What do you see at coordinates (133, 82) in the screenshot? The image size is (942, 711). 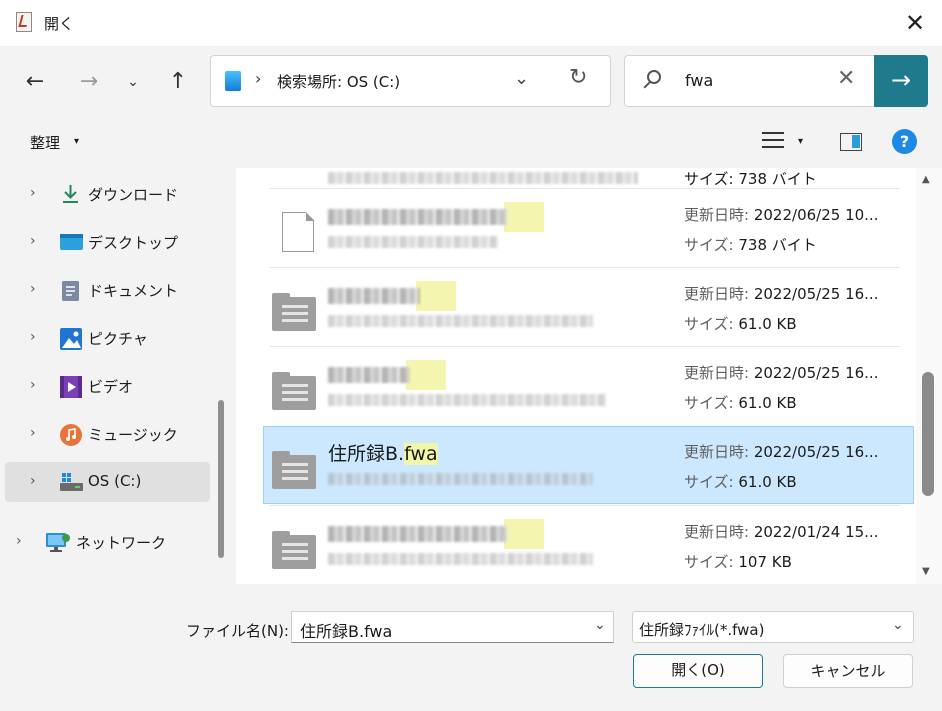 I see `recent-locations-button: ⌄` at bounding box center [133, 82].